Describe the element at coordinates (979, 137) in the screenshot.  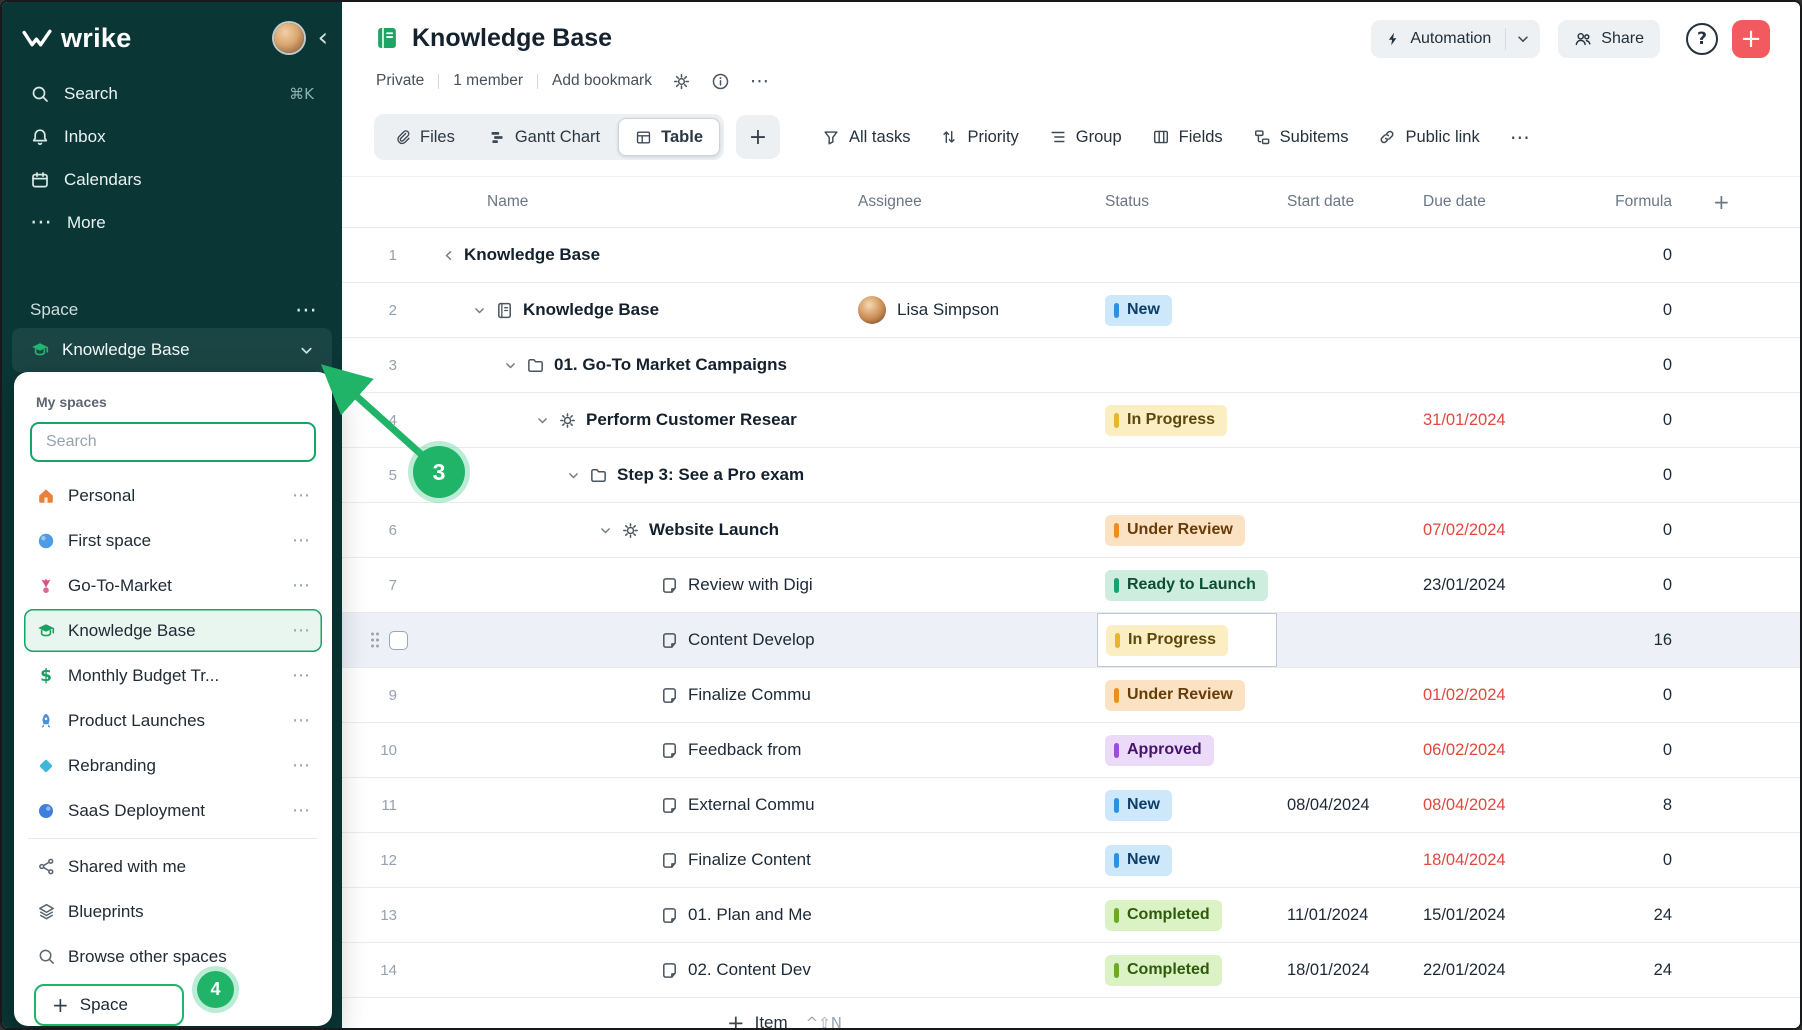
I see `sort-priority: Priority` at that location.